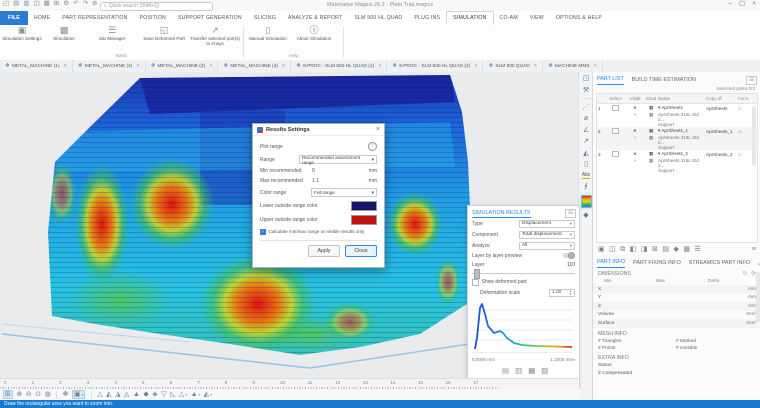 The height and width of the screenshot is (408, 760). Describe the element at coordinates (657, 264) in the screenshot. I see `tab-part-fixing-info: PART FIXING INFO` at that location.